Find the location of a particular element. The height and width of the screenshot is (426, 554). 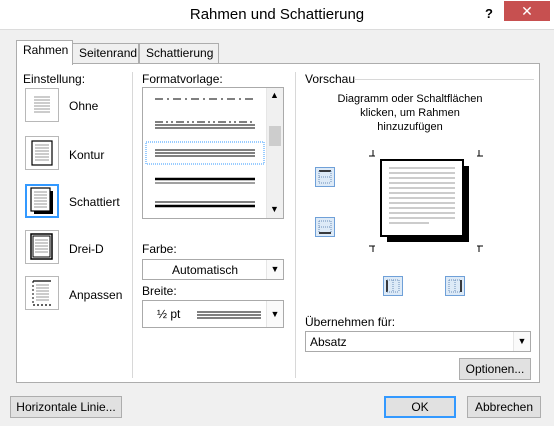

title-bar: Rahmen und Schattierung ? ✕ is located at coordinates (277, 15).